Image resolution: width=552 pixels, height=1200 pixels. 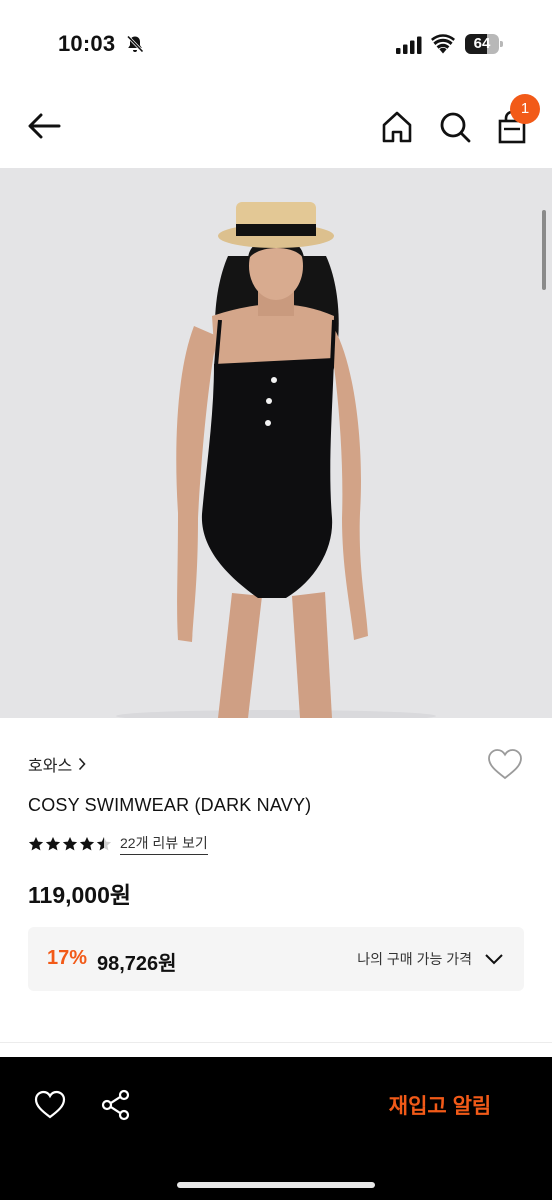 What do you see at coordinates (414, 959) in the screenshot?
I see `my-price-label: 나의 구매 가능 가격` at bounding box center [414, 959].